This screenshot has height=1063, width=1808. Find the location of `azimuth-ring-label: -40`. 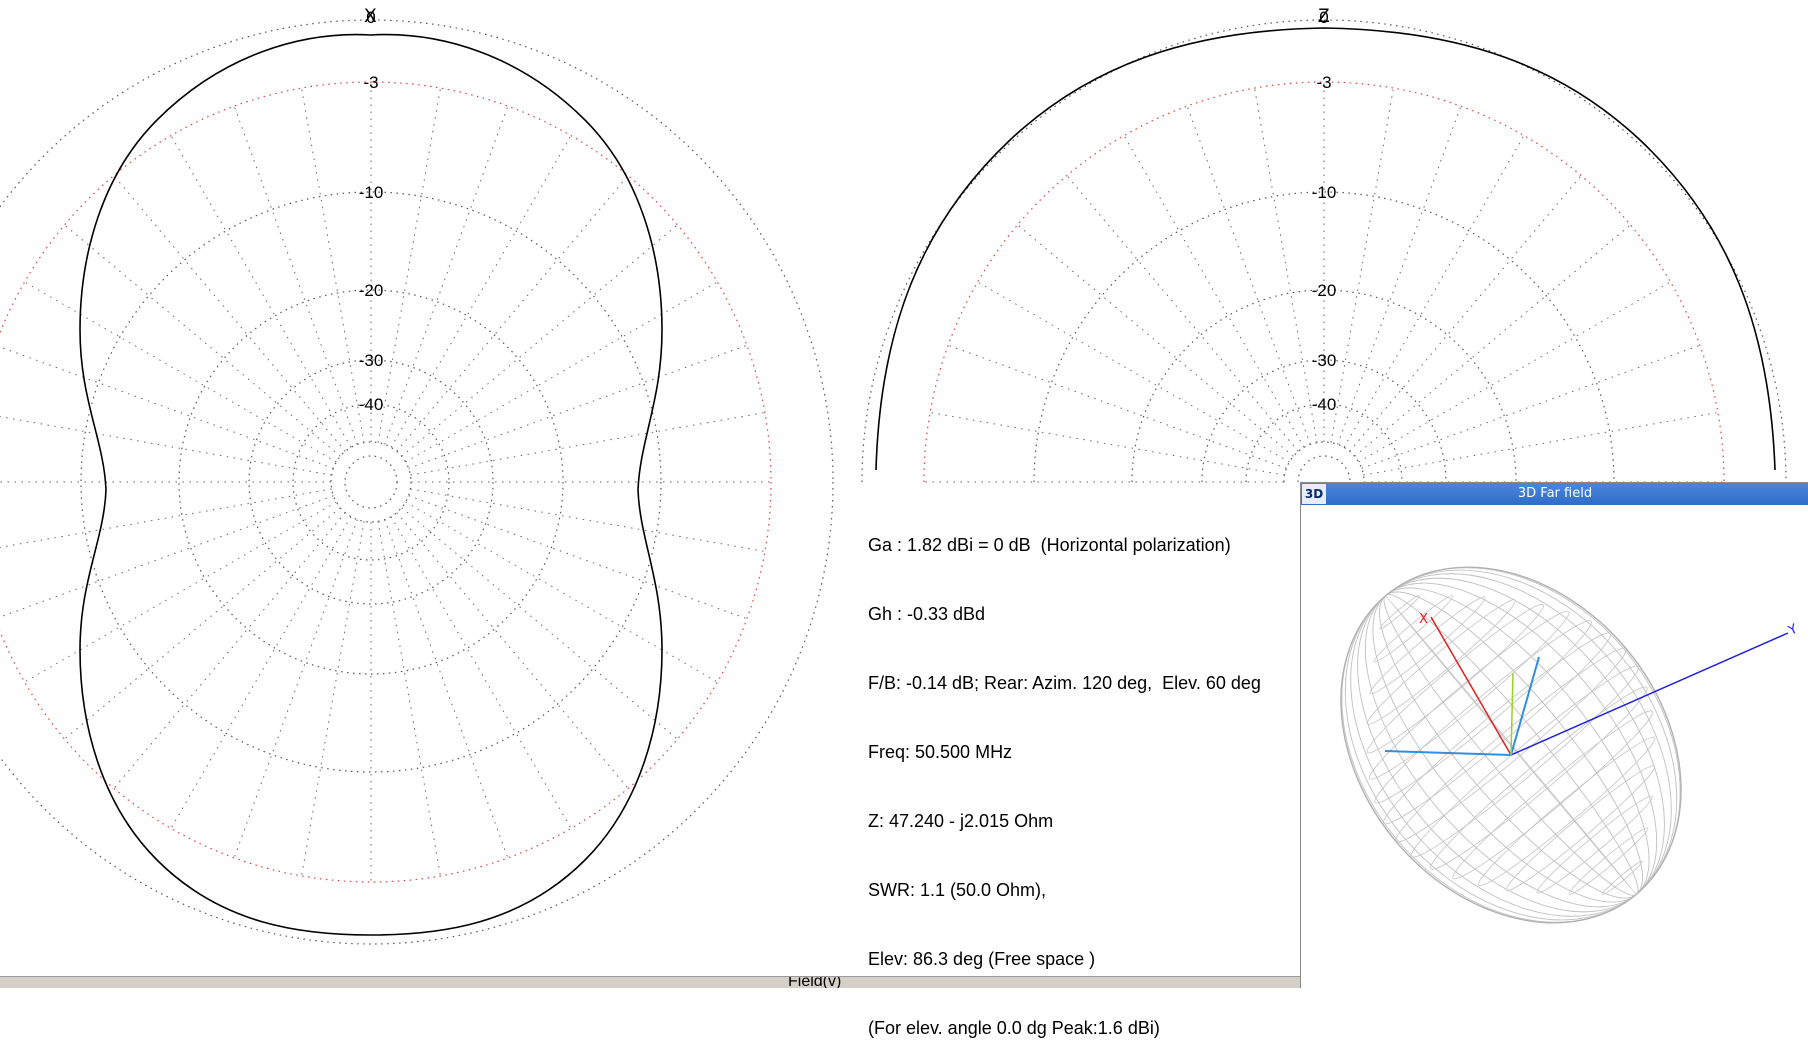

azimuth-ring-label: -40 is located at coordinates (371, 404).